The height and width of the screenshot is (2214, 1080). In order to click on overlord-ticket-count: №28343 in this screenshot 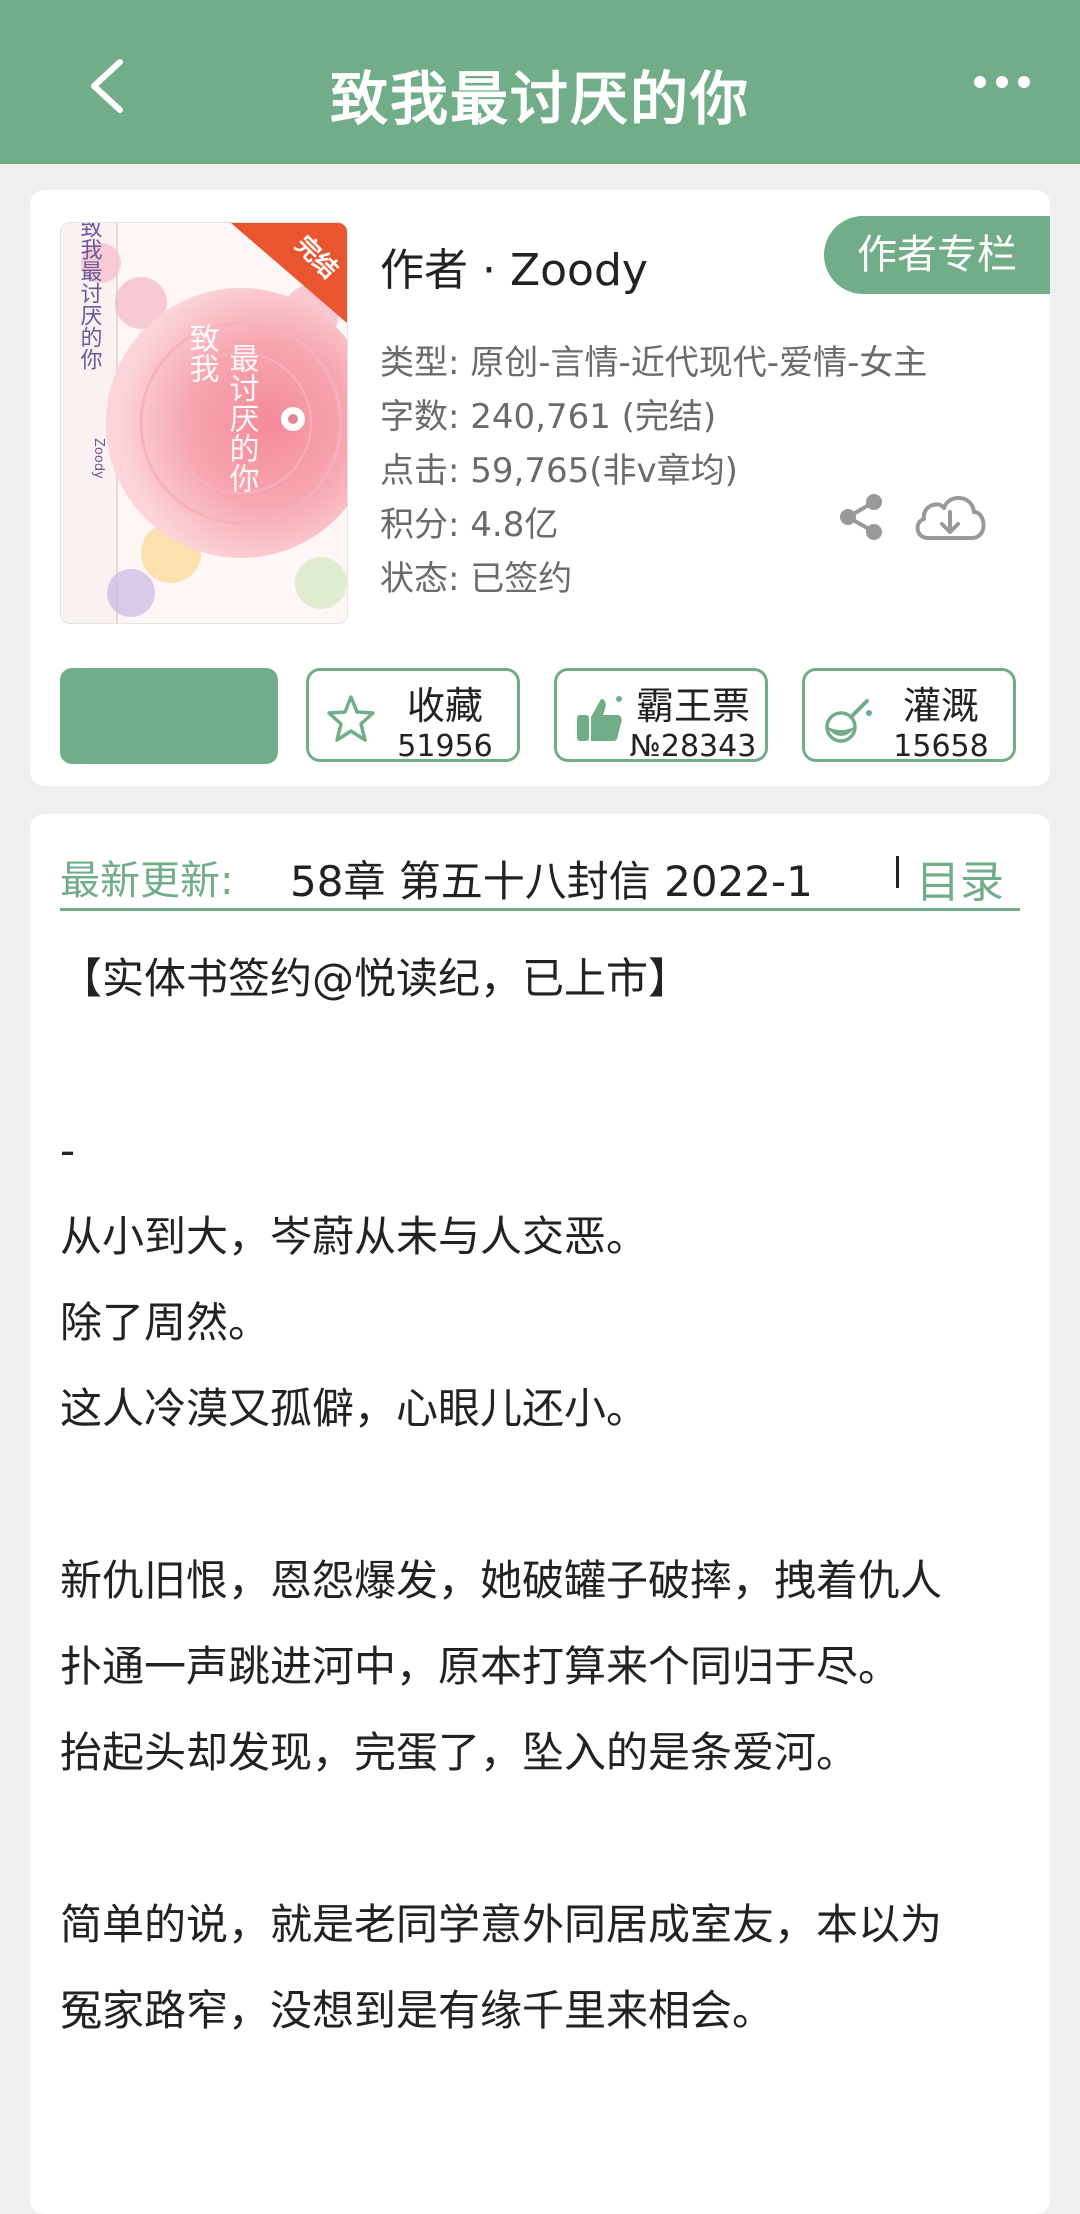, I will do `click(693, 746)`.